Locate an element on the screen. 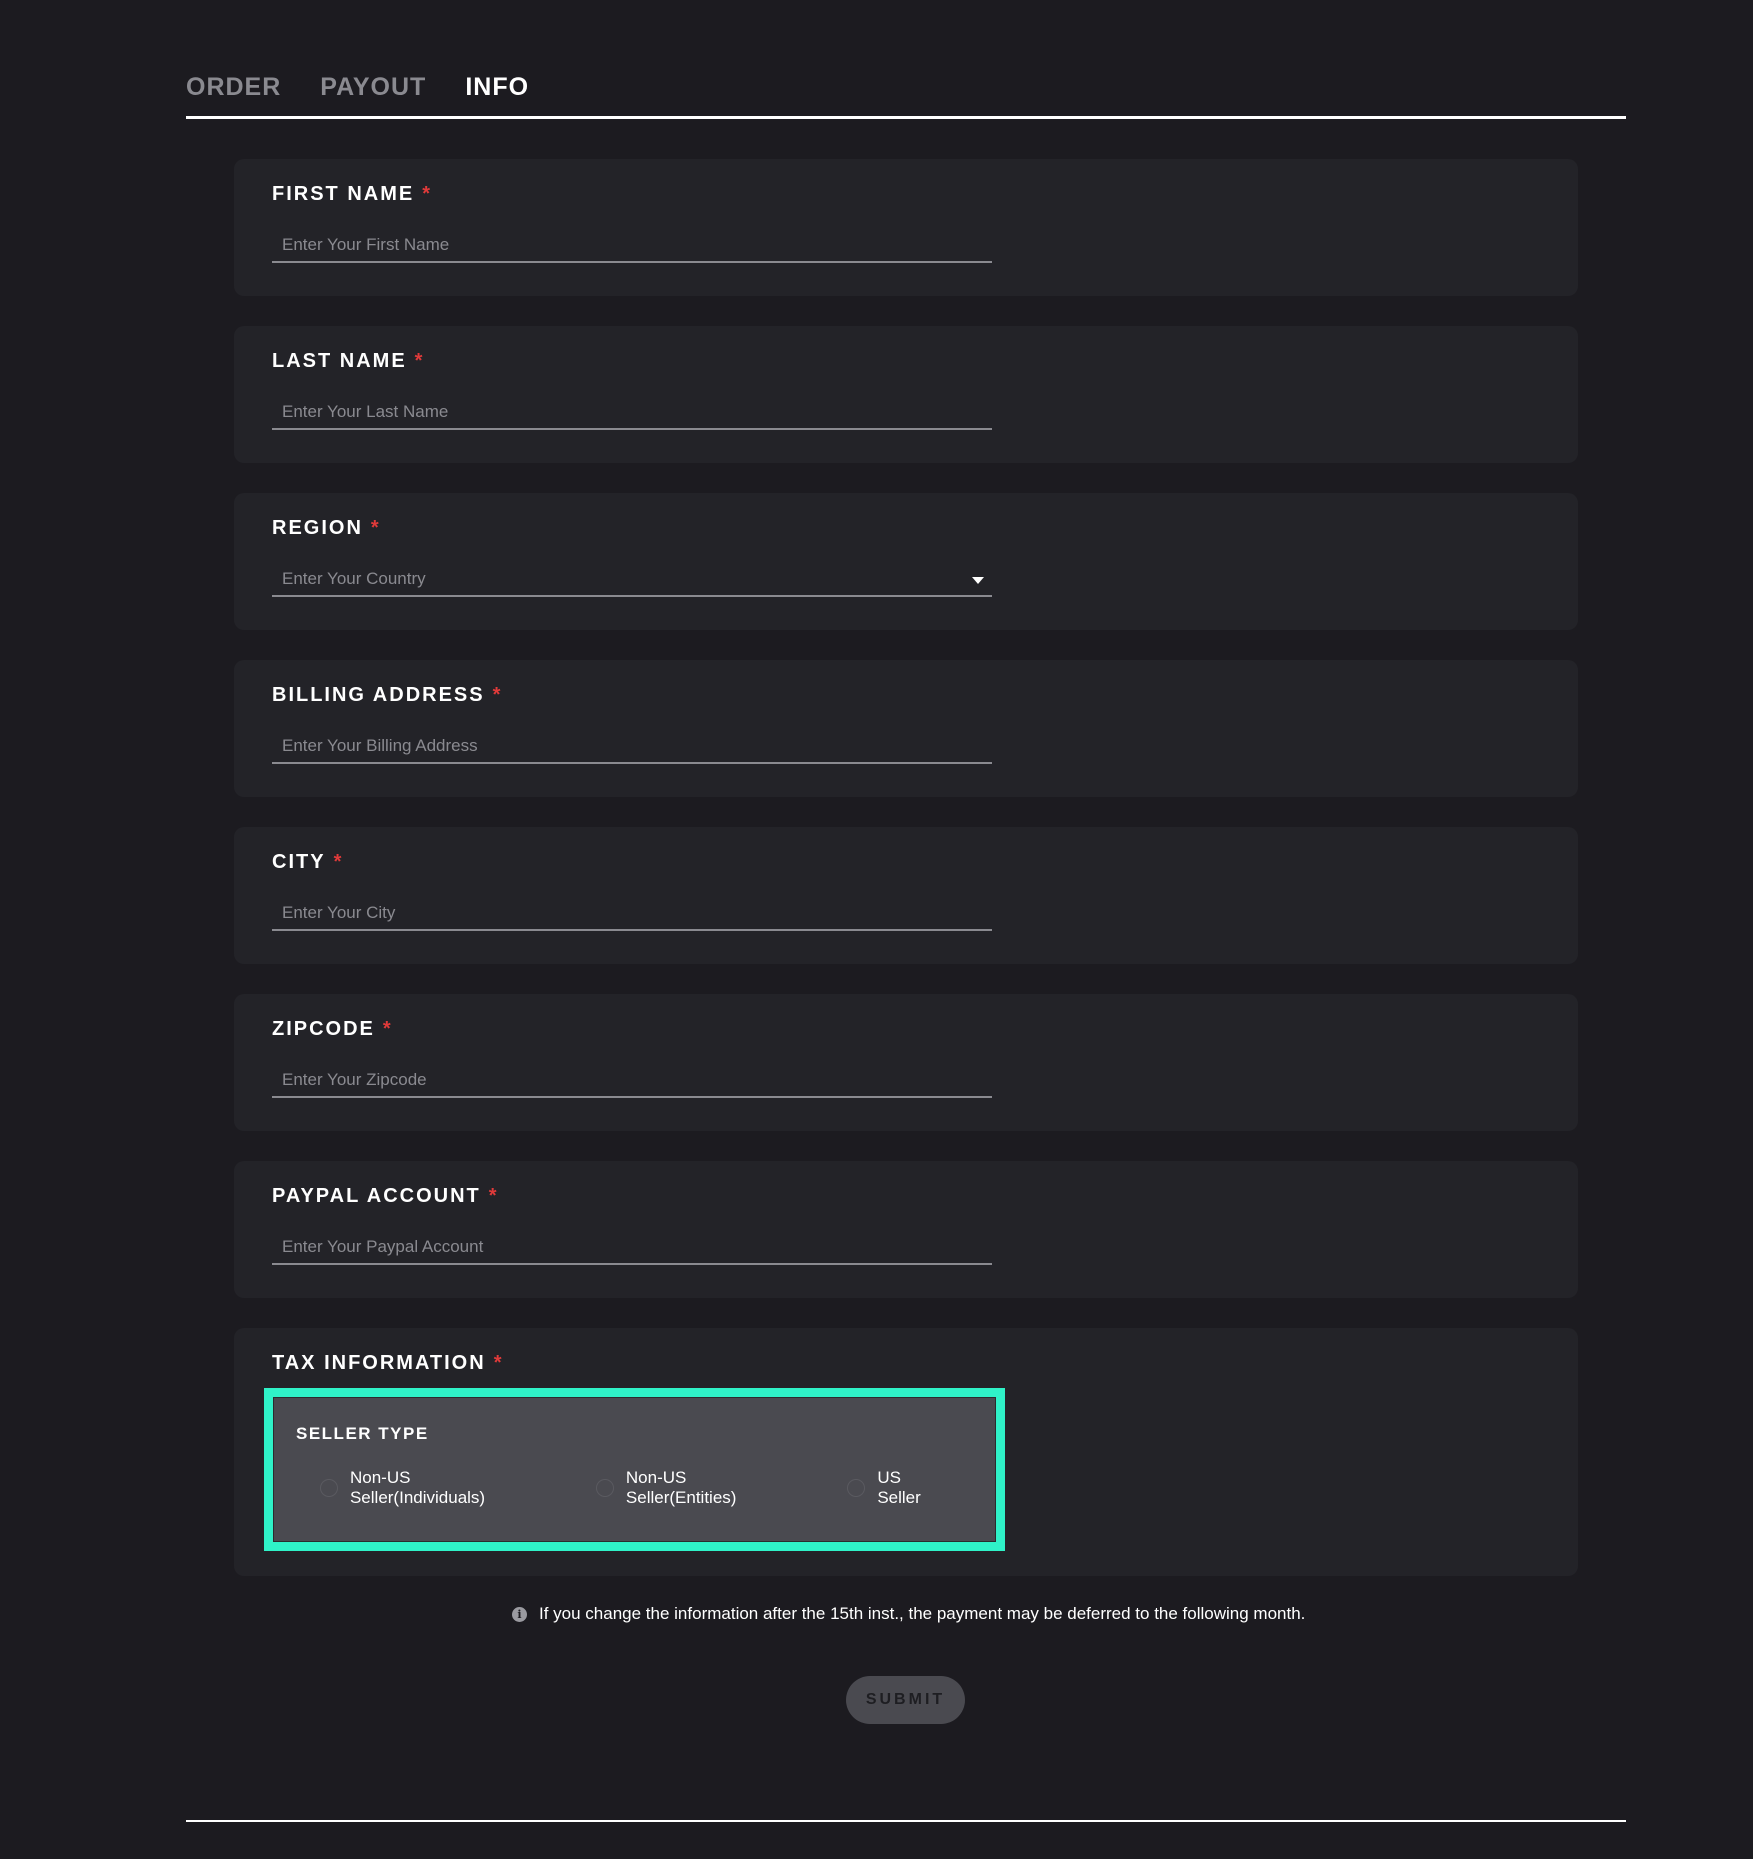 The width and height of the screenshot is (1753, 1859). billing-address-card: BILLING ADDRESS * is located at coordinates (906, 728).